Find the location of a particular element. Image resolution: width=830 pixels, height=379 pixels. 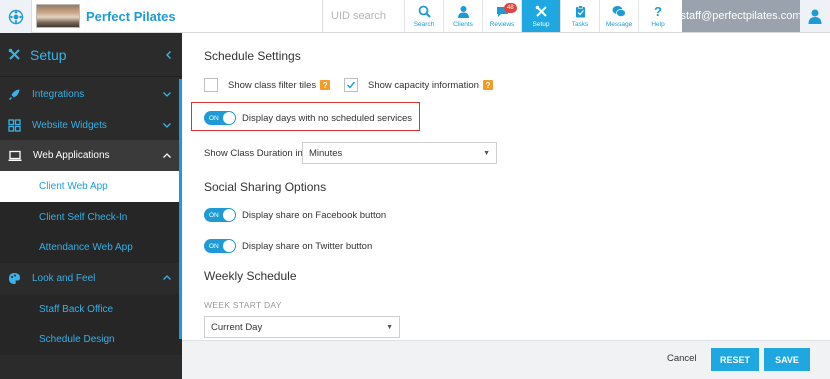

nav-message: Message is located at coordinates (618, 16).